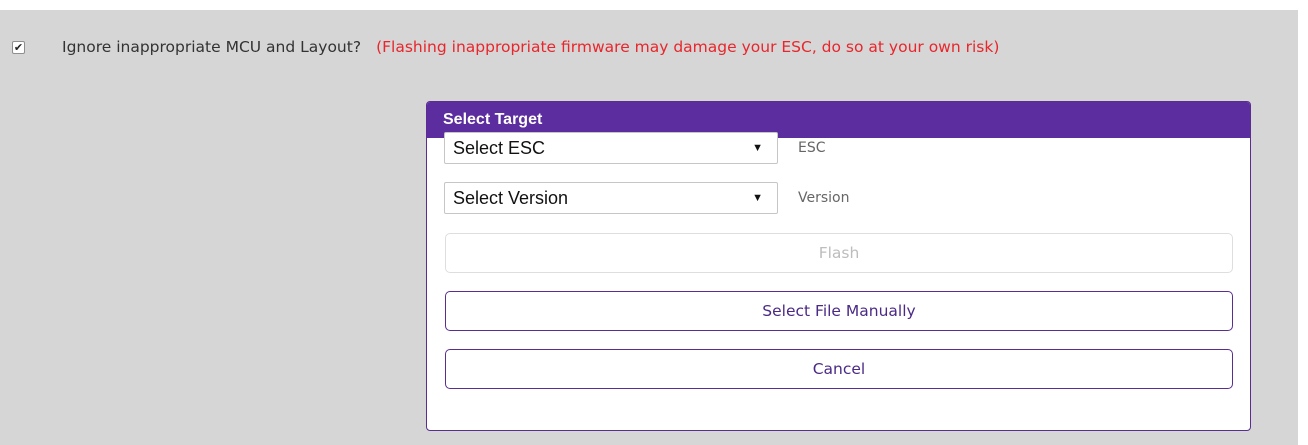 The image size is (1308, 445). I want to click on version-select: Select Version ▼, so click(611, 198).